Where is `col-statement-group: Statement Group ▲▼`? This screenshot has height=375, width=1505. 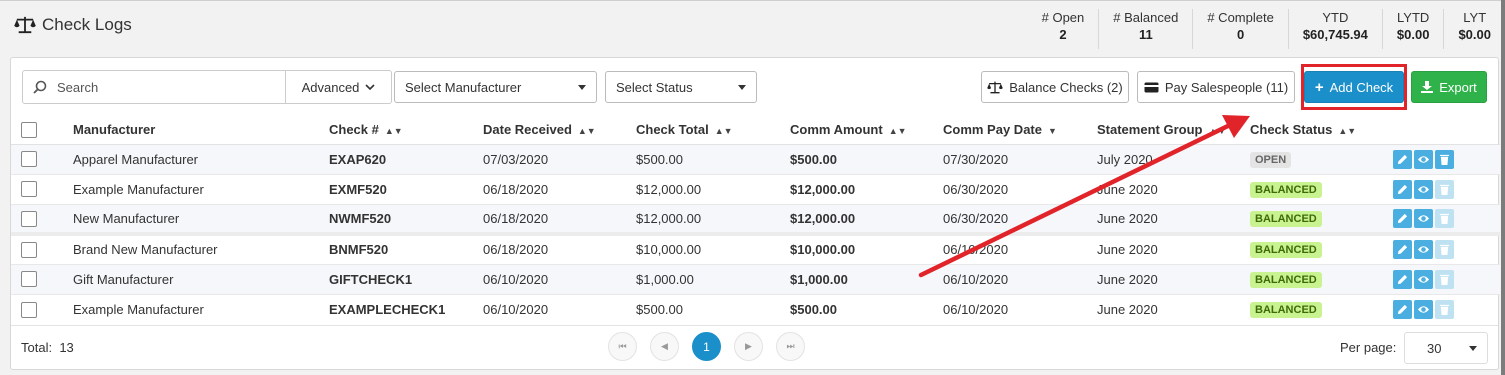
col-statement-group: Statement Group ▲▼ is located at coordinates (1163, 130).